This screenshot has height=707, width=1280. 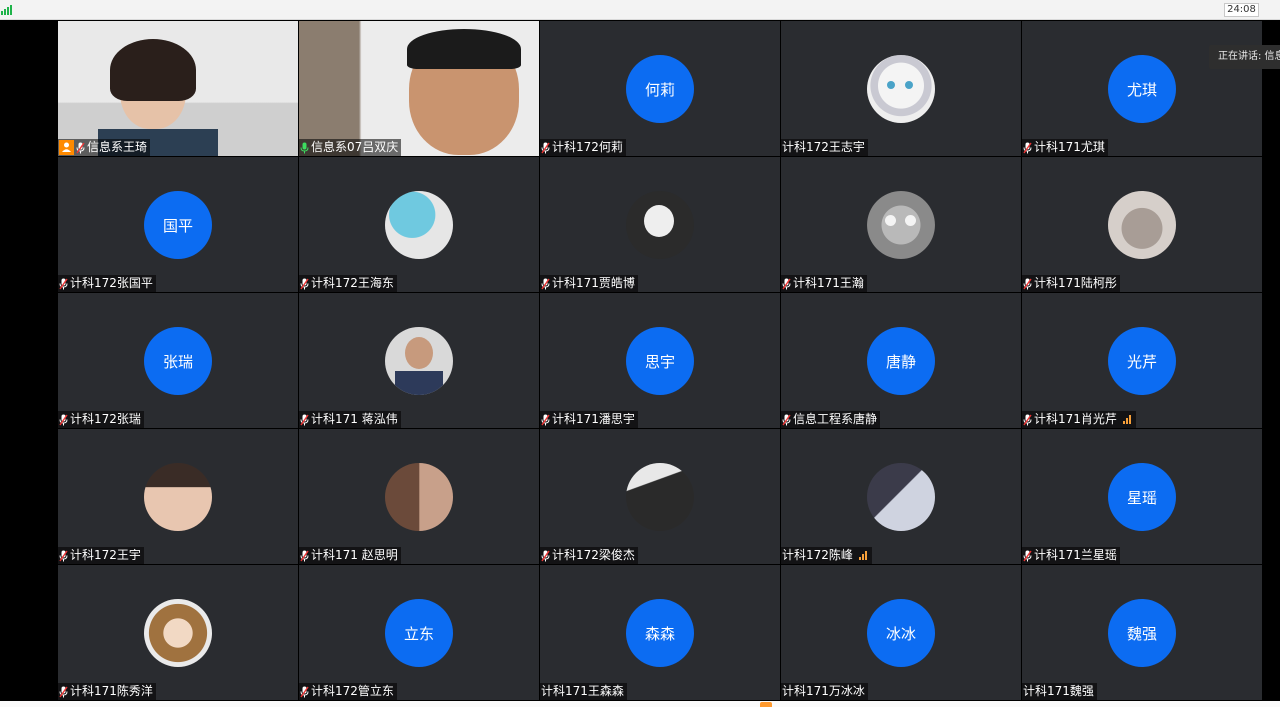 What do you see at coordinates (826, 555) in the screenshot?
I see `participant-name-label: 计科172陈峰` at bounding box center [826, 555].